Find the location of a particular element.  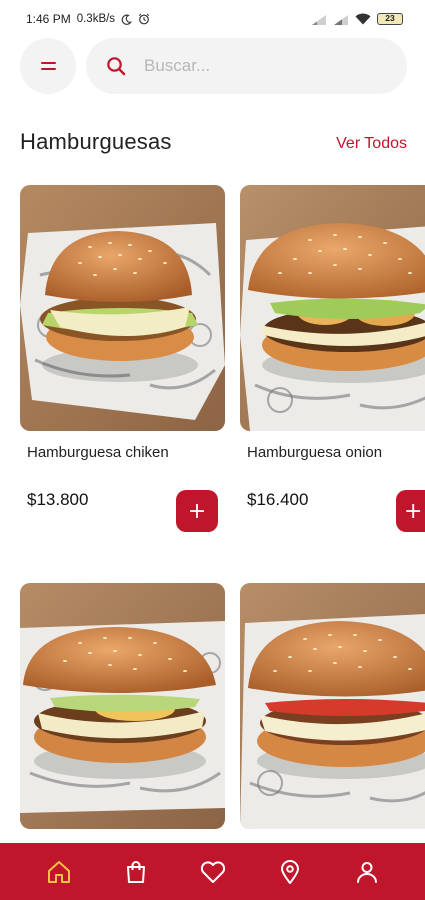

status-left: 1:46 PM 0.3kB/s is located at coordinates (88, 19).